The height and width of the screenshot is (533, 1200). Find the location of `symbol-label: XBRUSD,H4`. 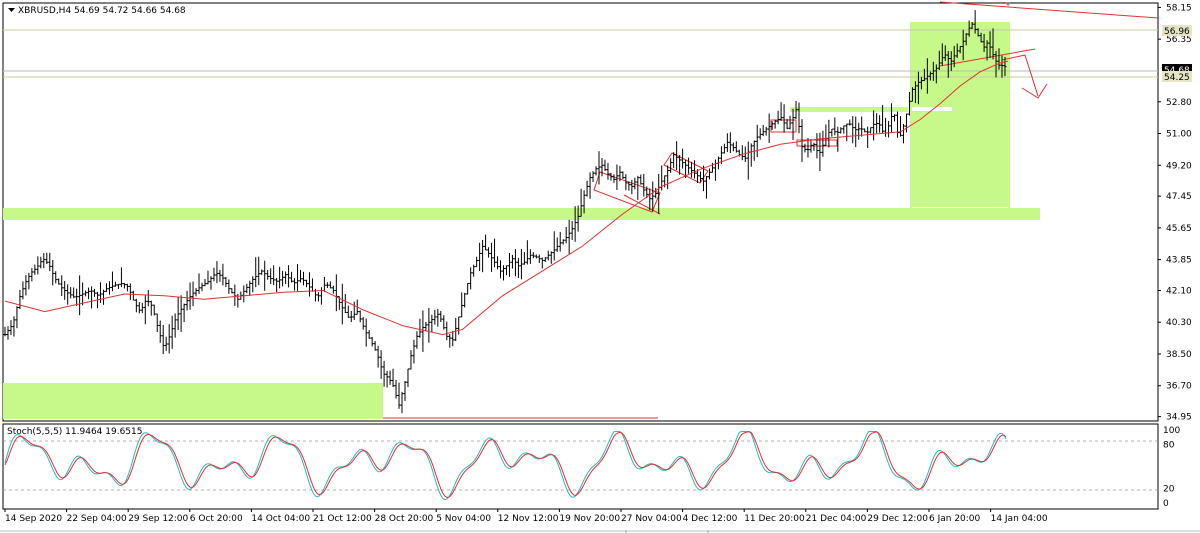

symbol-label: XBRUSD,H4 is located at coordinates (44, 11).